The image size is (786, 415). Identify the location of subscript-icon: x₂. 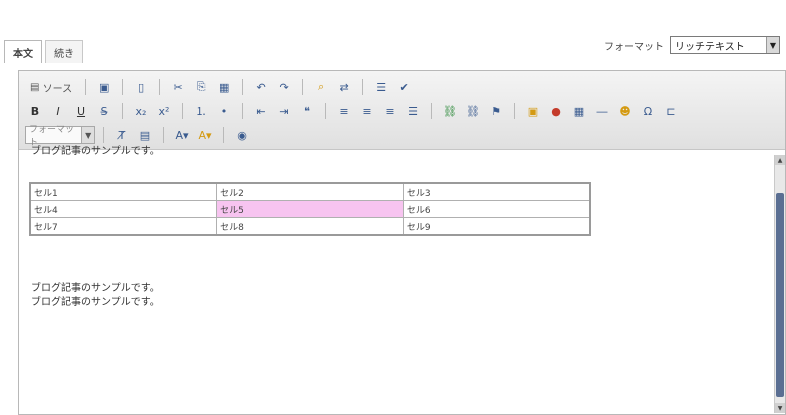
(141, 111).